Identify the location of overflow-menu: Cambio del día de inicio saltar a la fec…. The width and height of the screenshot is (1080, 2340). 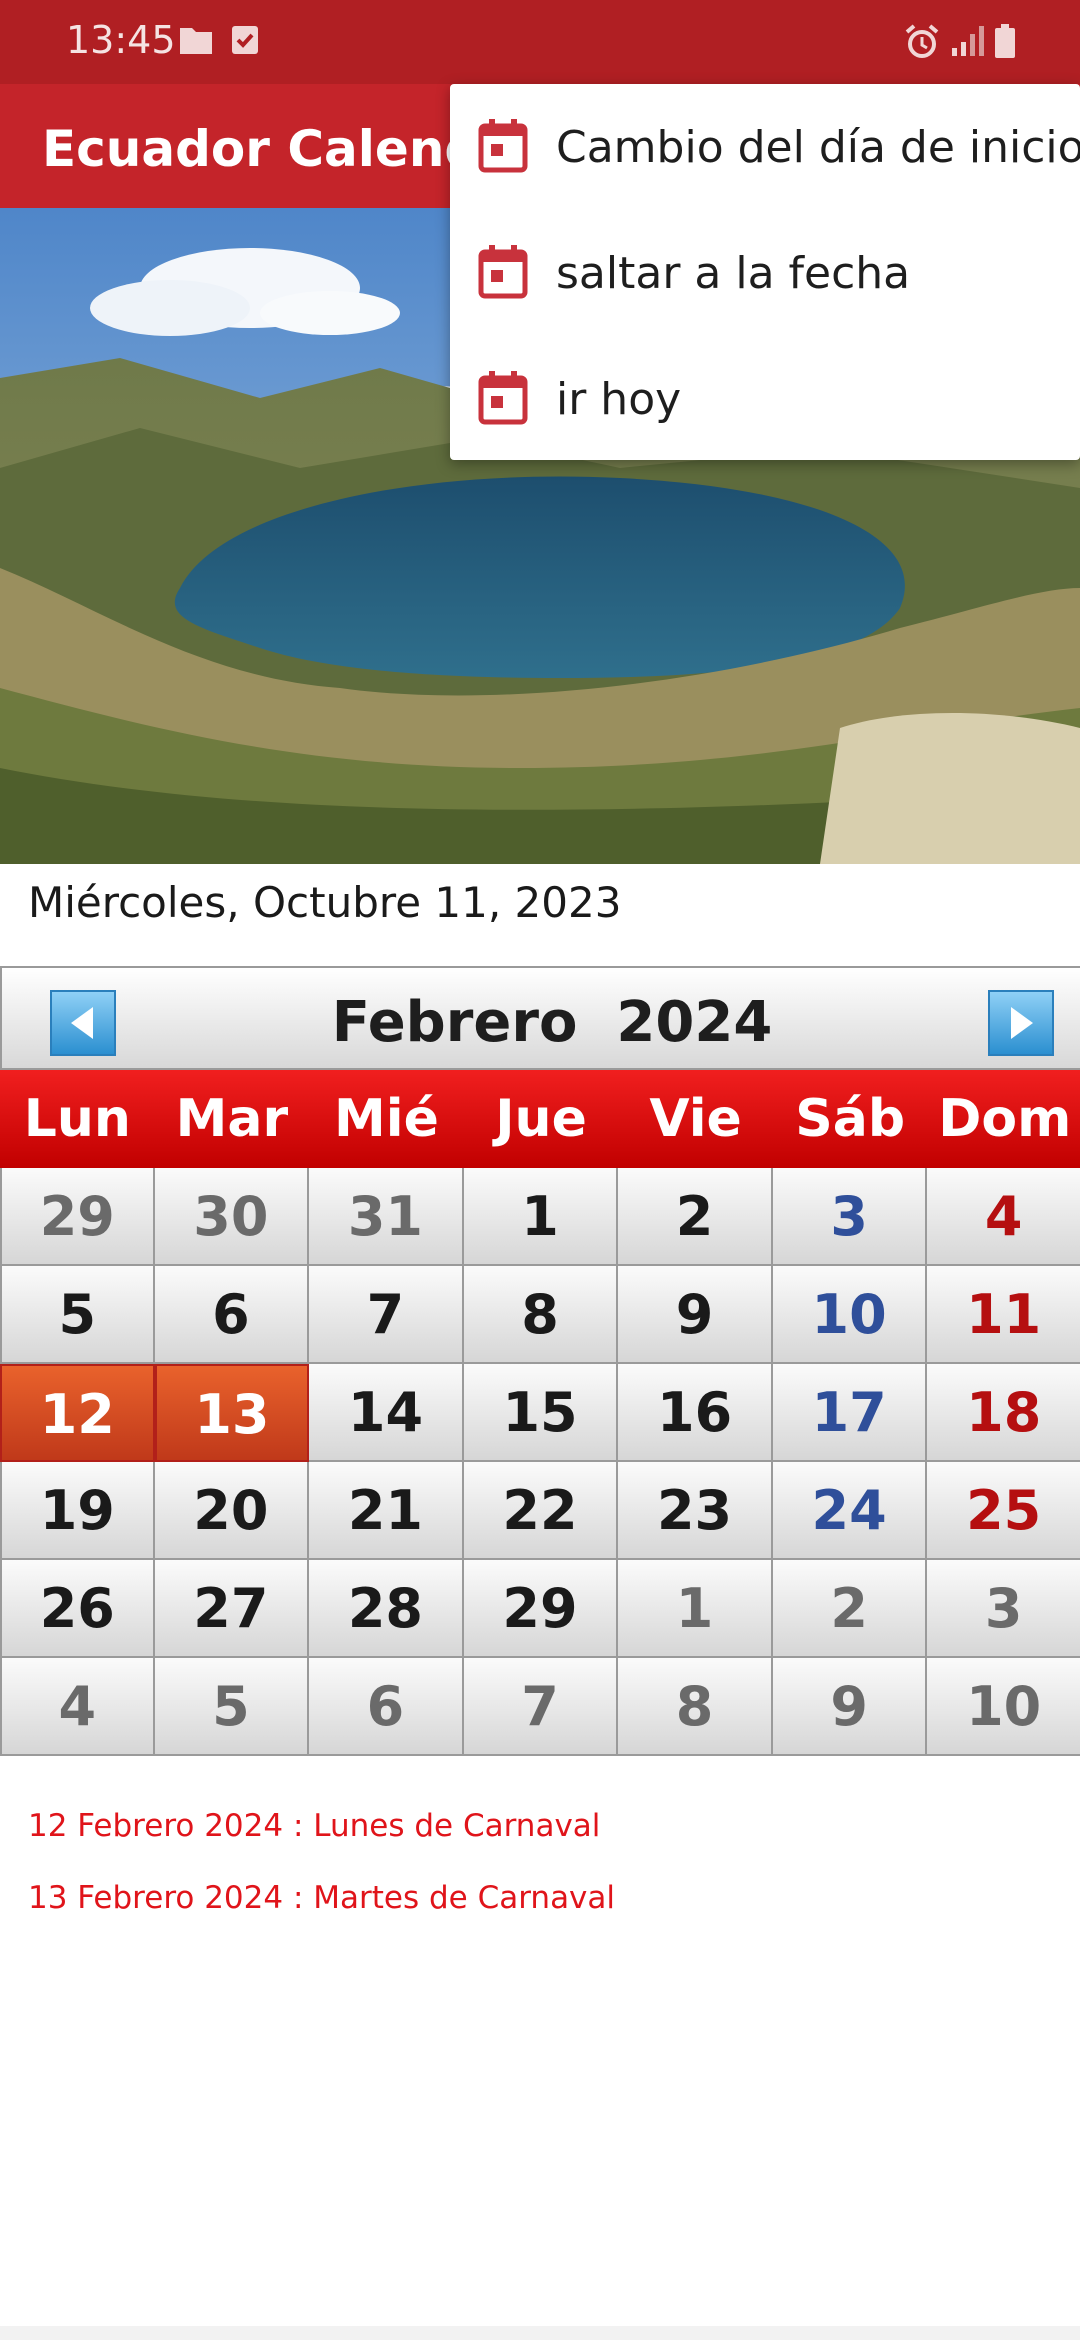
(765, 272).